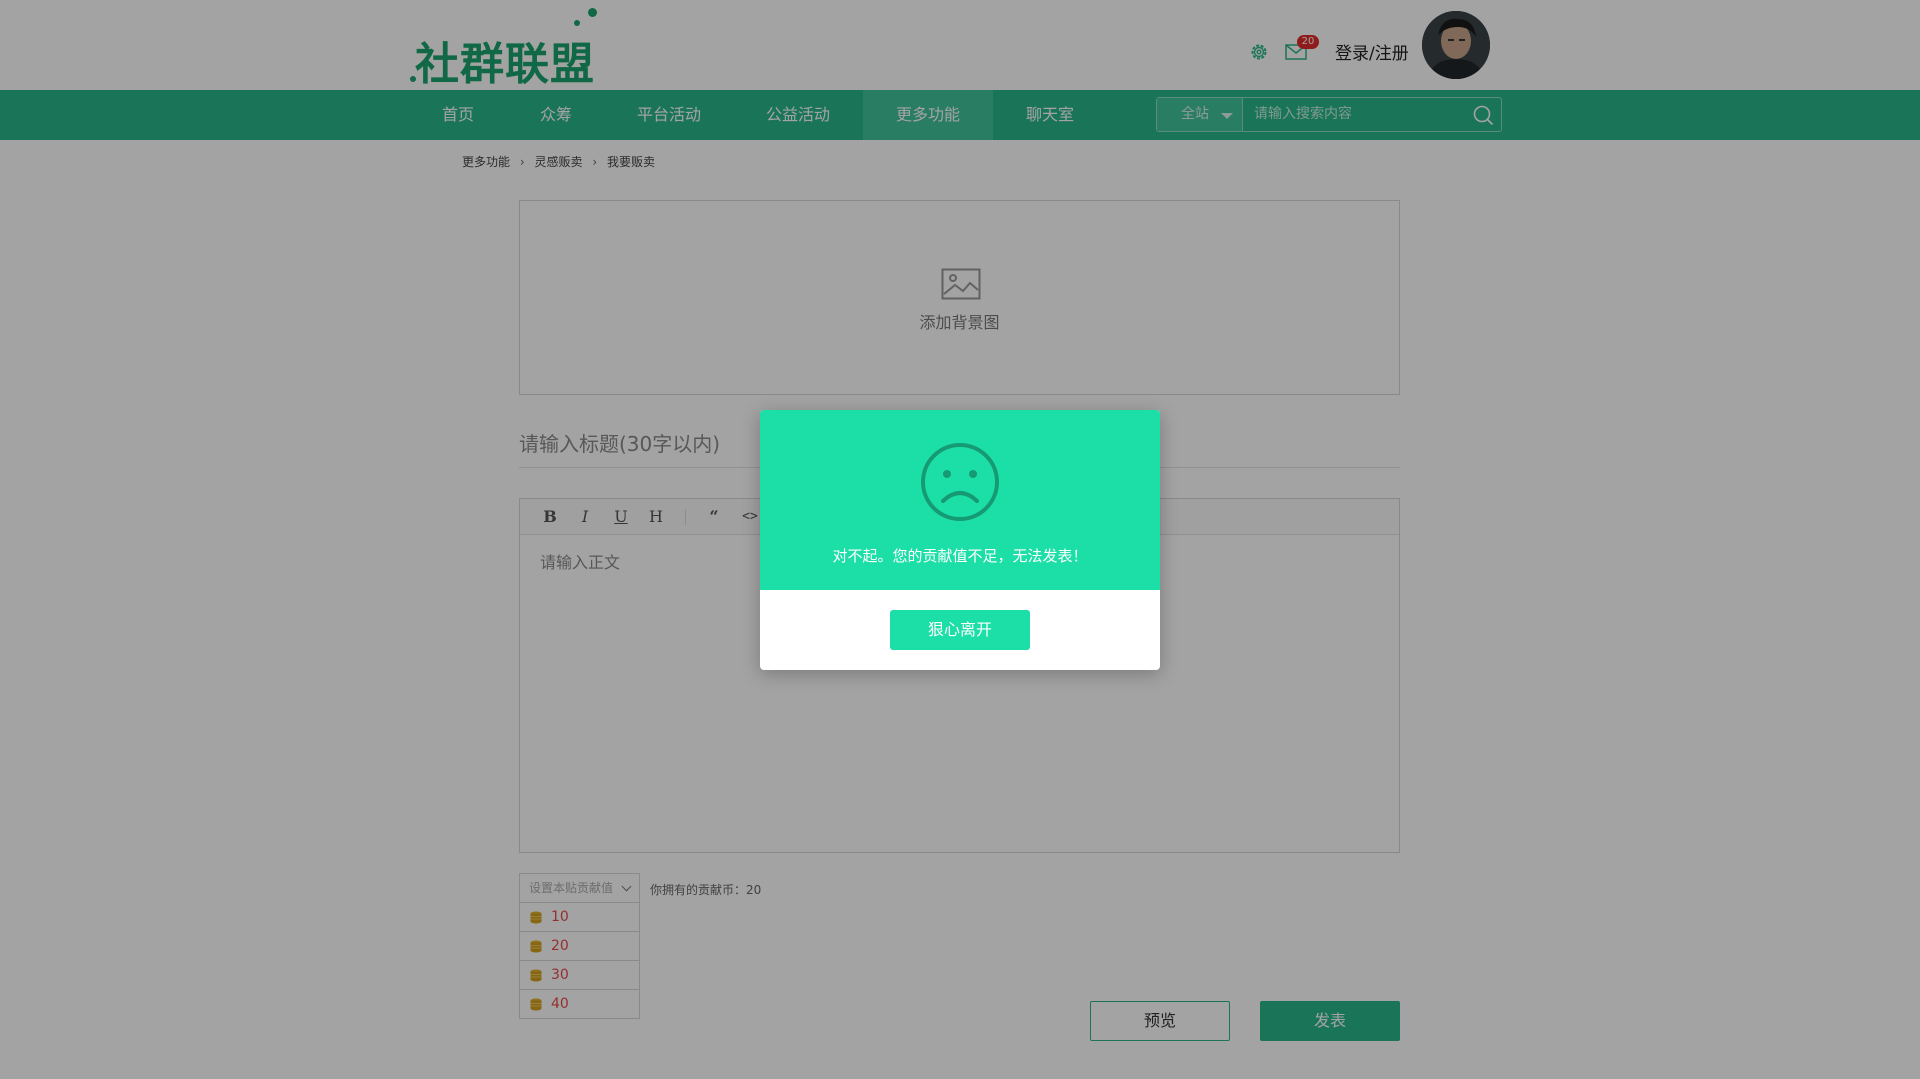 The width and height of the screenshot is (1920, 1079). Describe the element at coordinates (960, 630) in the screenshot. I see `leave-button: 狠心离开` at that location.